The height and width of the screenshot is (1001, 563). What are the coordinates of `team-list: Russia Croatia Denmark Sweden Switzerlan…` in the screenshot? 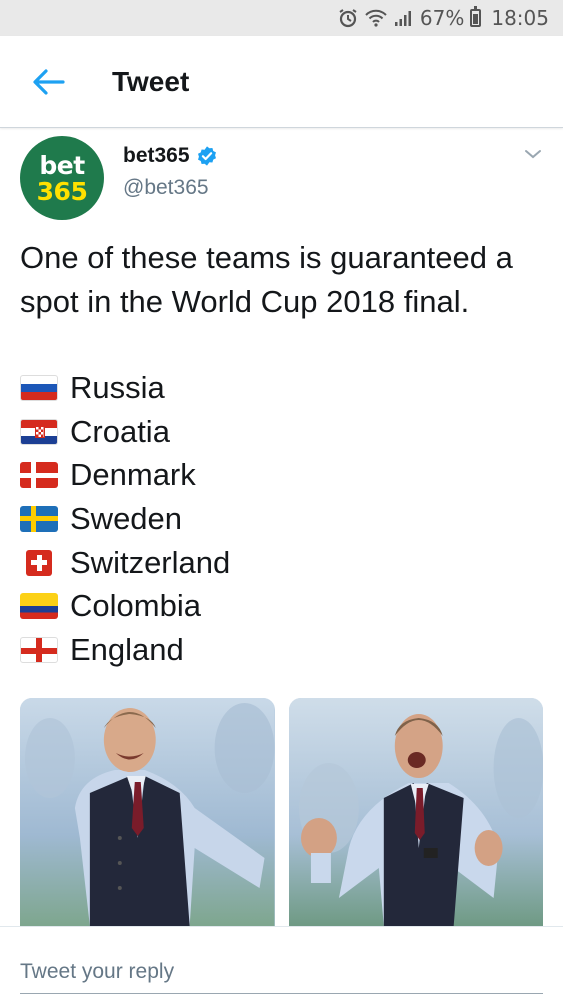 It's located at (125, 519).